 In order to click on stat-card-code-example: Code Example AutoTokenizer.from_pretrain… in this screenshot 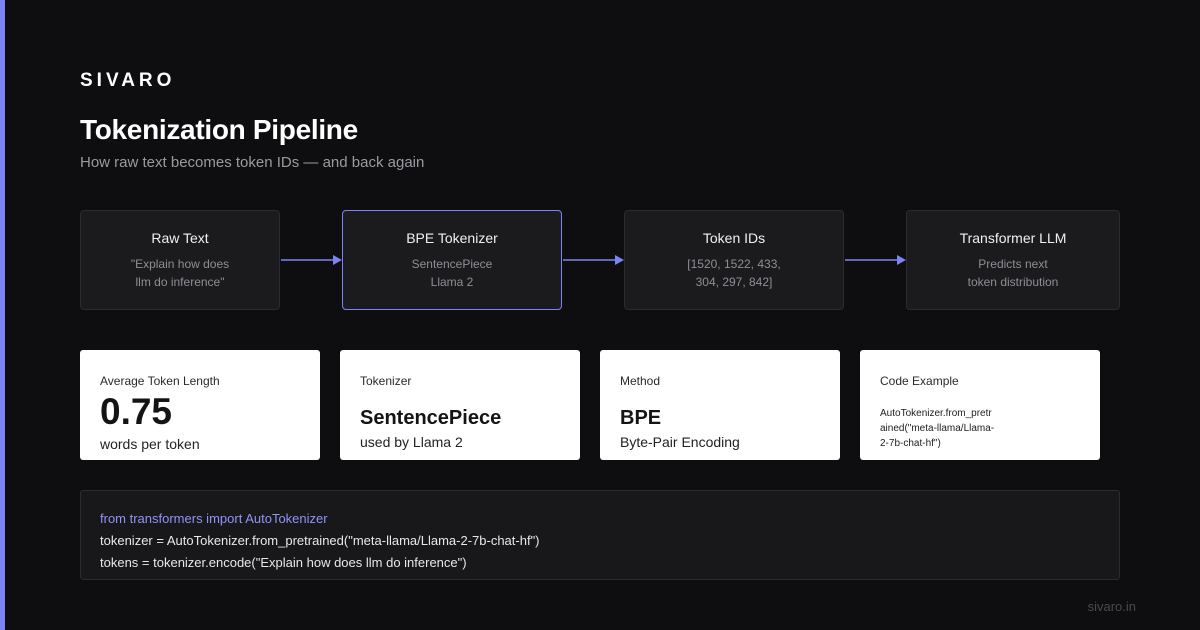, I will do `click(980, 405)`.